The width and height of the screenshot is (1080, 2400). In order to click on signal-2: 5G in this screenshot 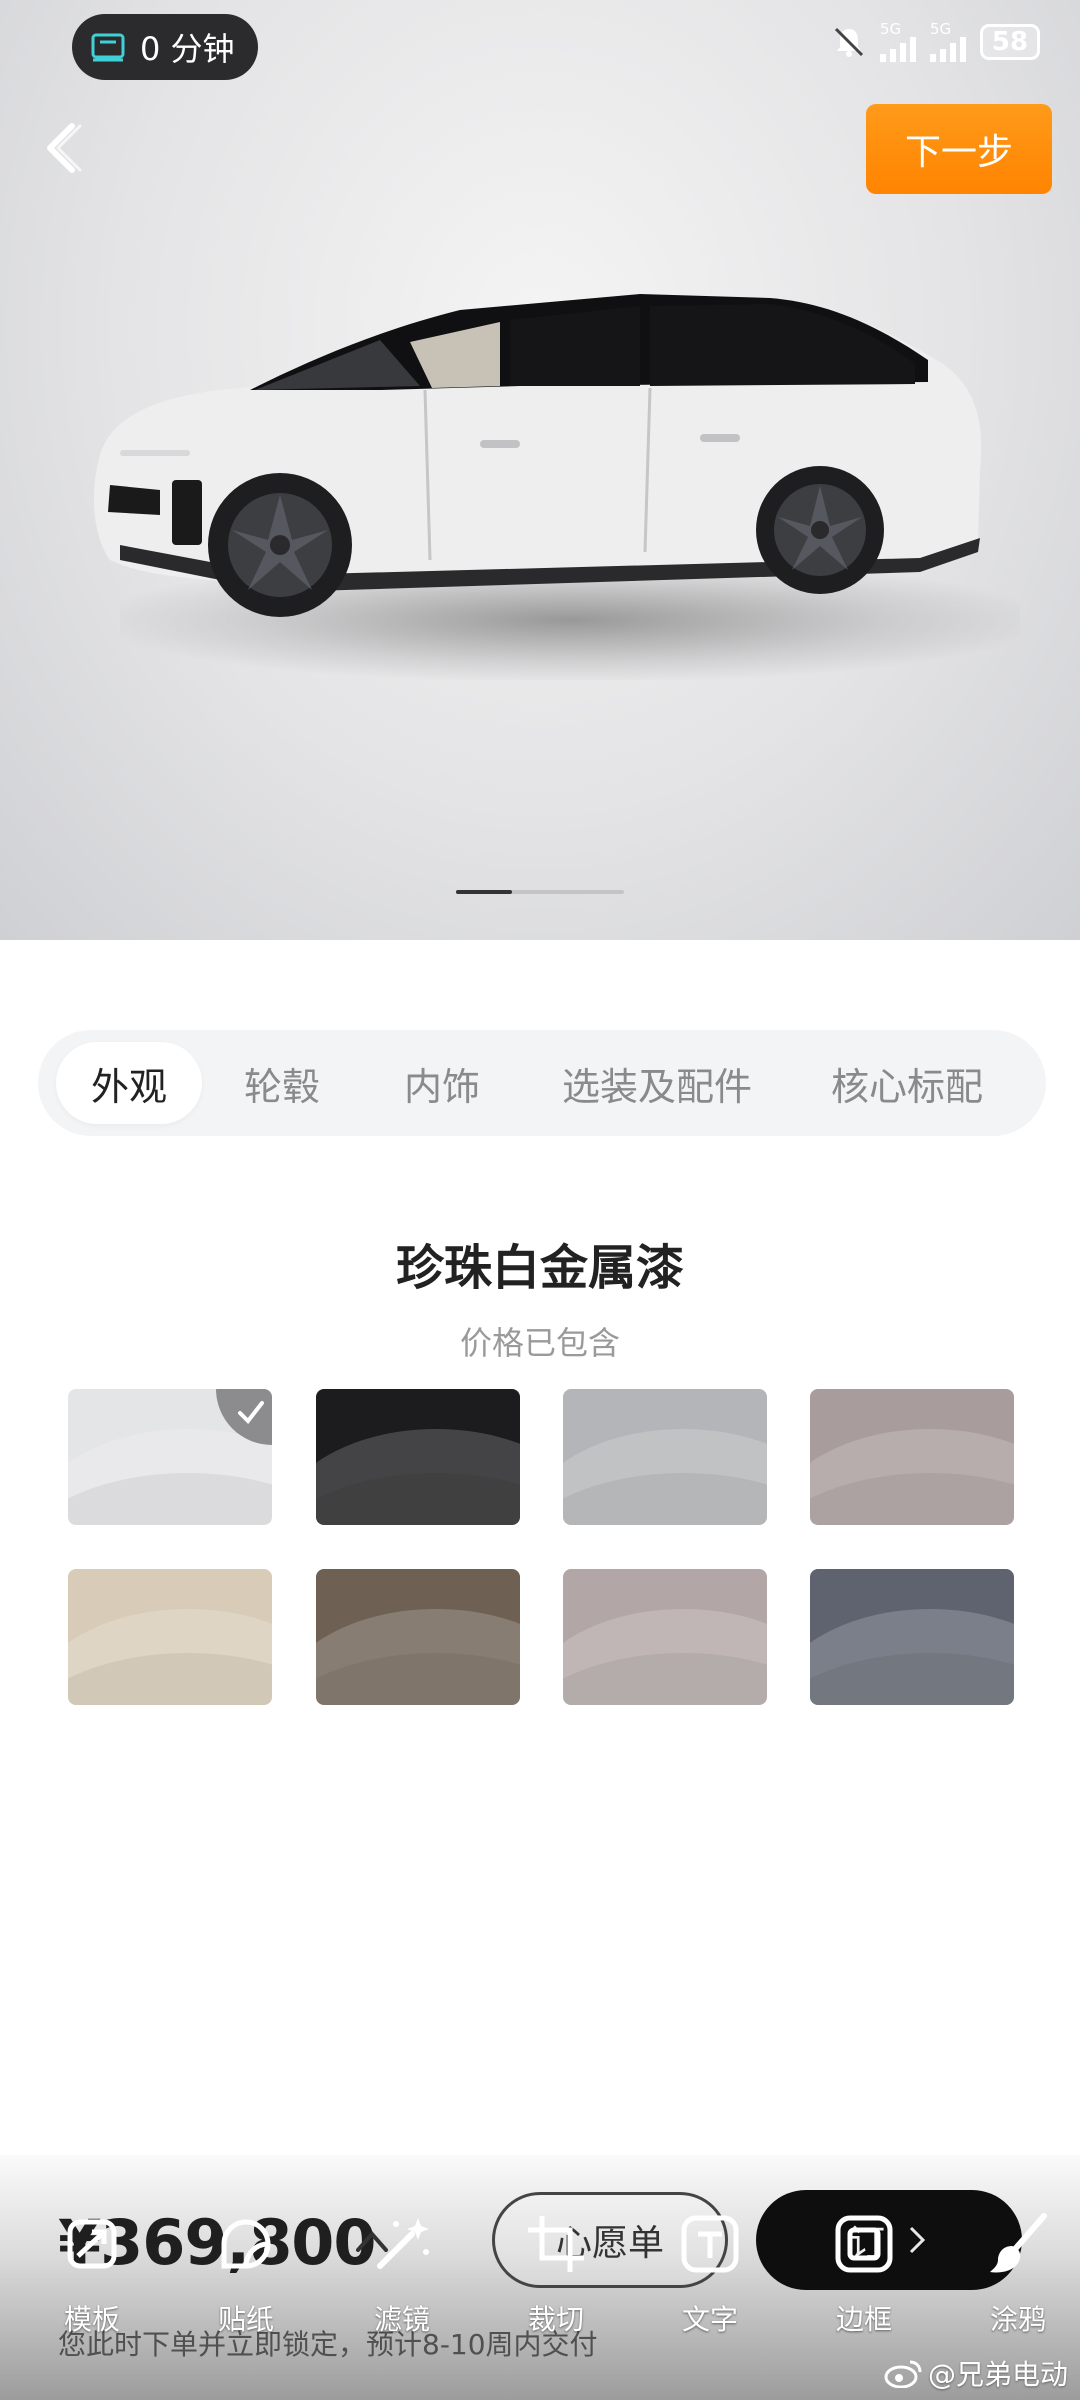, I will do `click(948, 42)`.